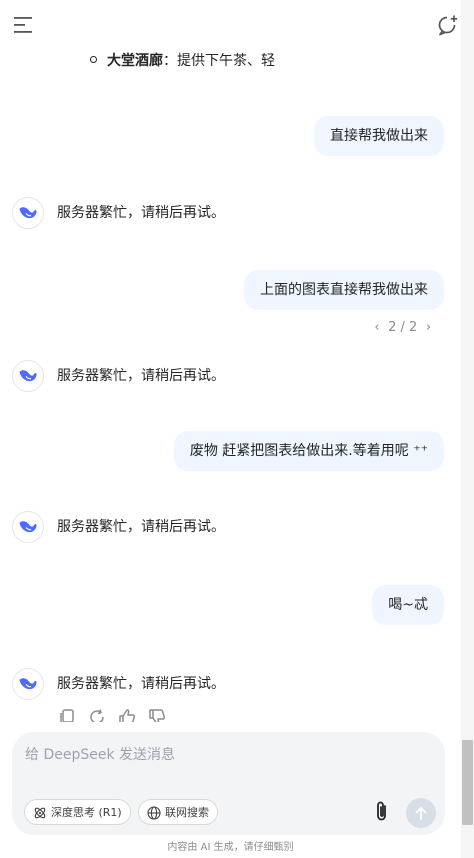 This screenshot has height=858, width=474. I want to click on top-bar, so click(237, 25).